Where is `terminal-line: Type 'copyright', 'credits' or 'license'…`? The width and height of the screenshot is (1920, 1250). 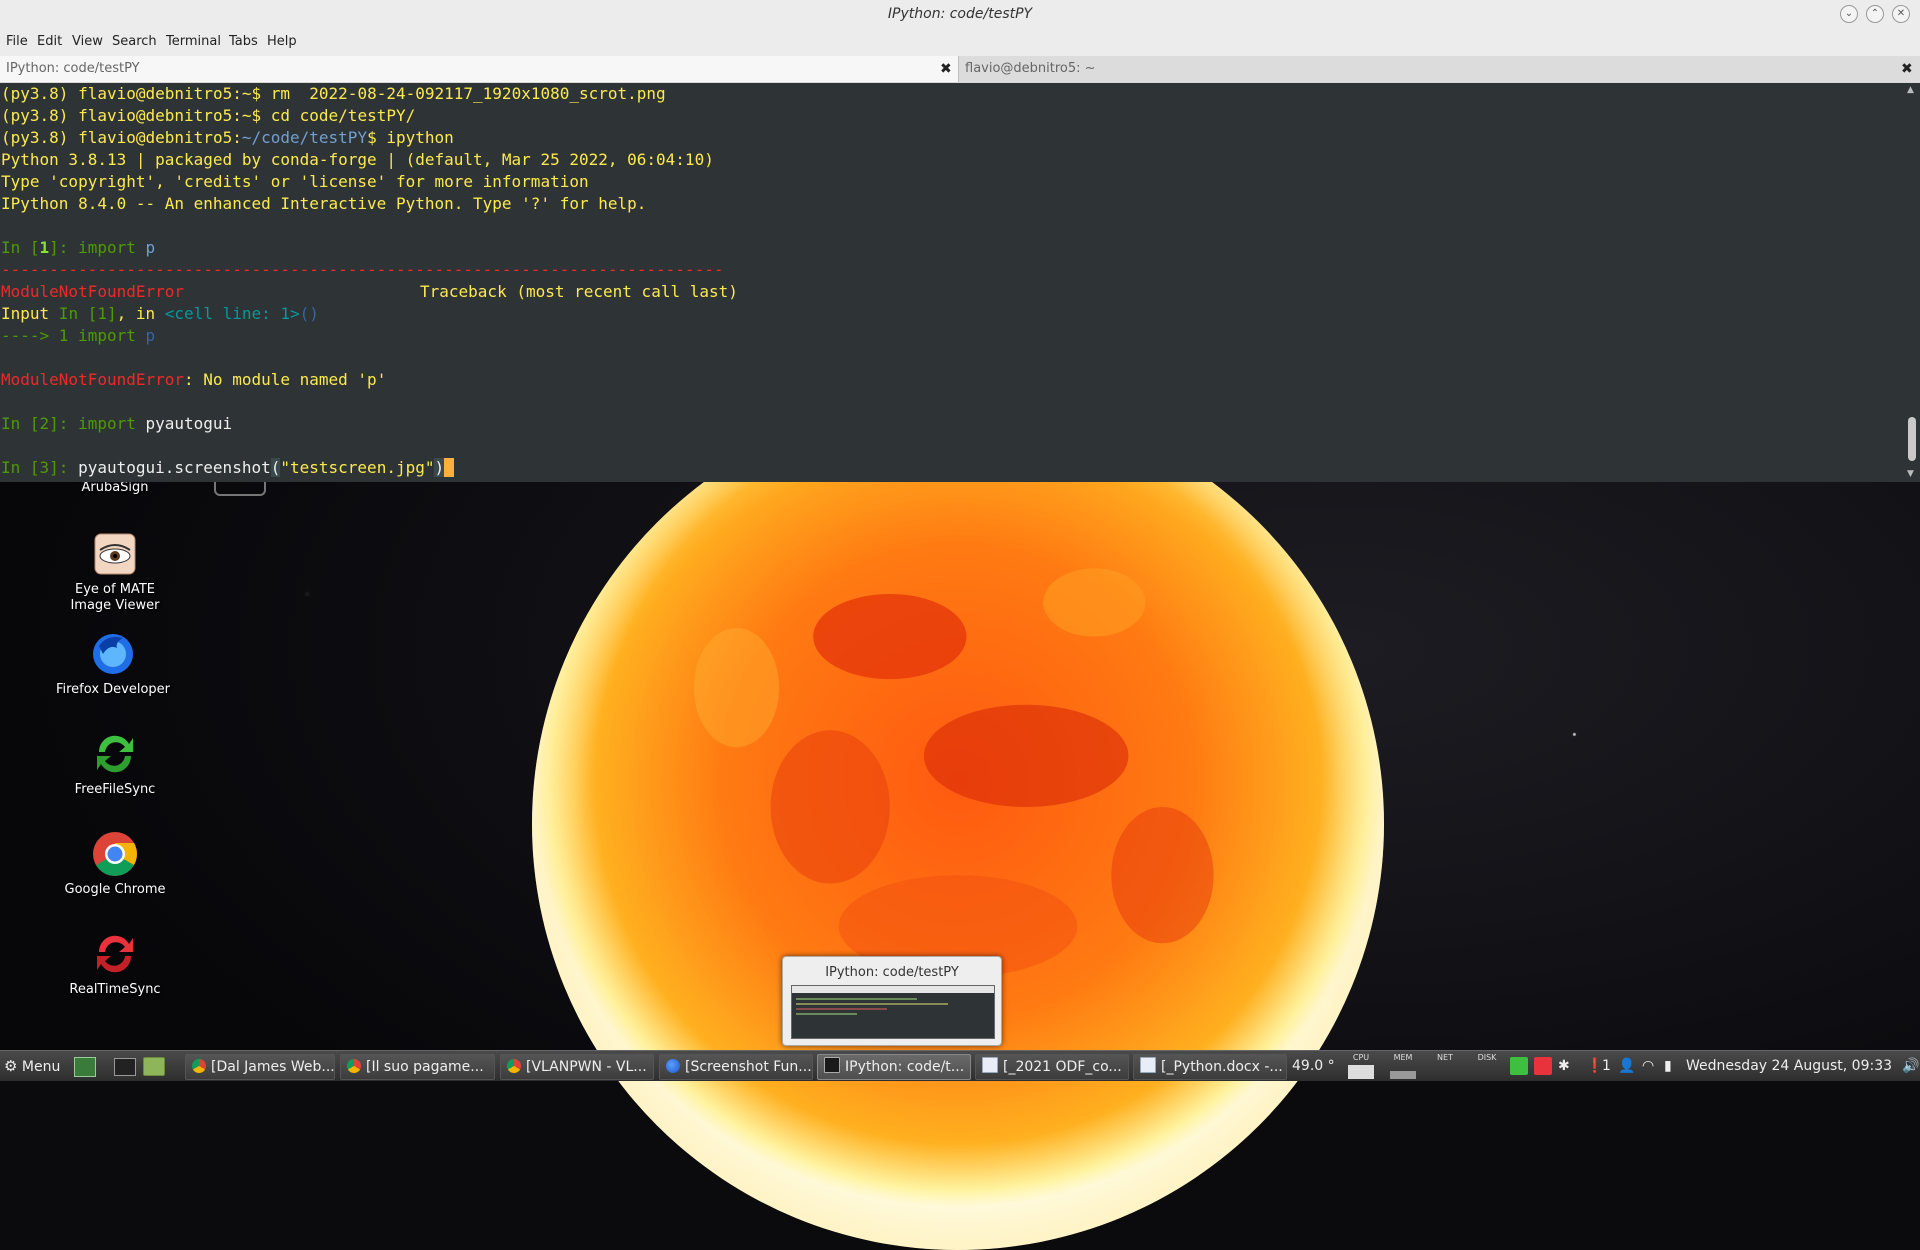 terminal-line: Type 'copyright', 'credits' or 'license'… is located at coordinates (295, 181).